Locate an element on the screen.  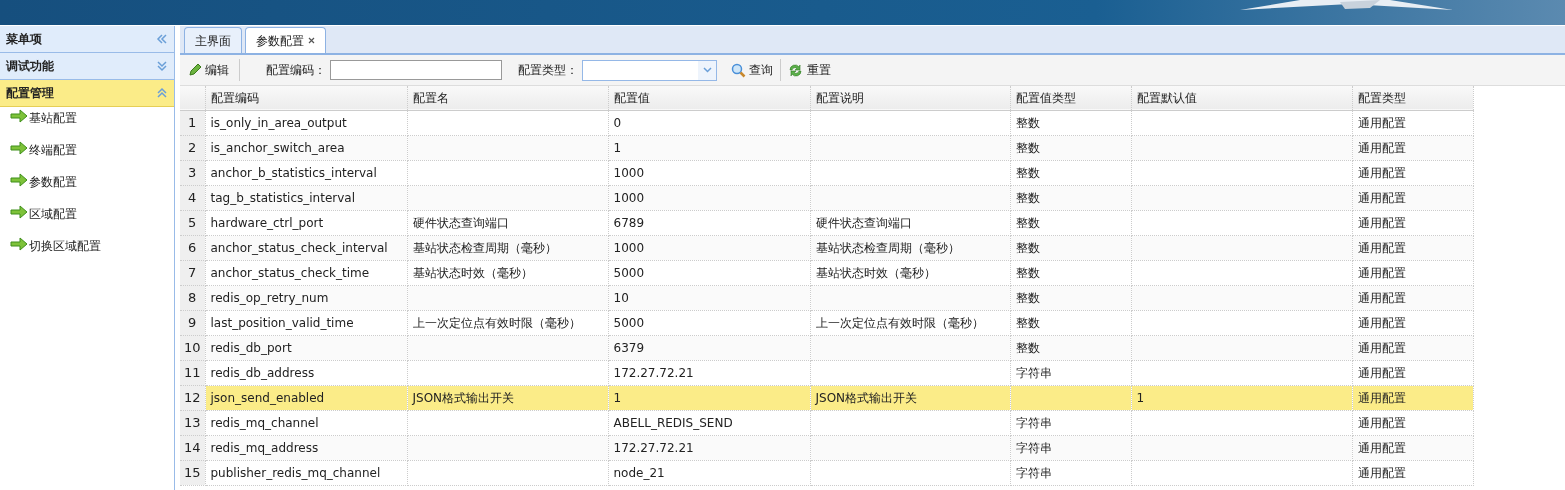
table-cell: anchor_status_check_time is located at coordinates (290, 272).